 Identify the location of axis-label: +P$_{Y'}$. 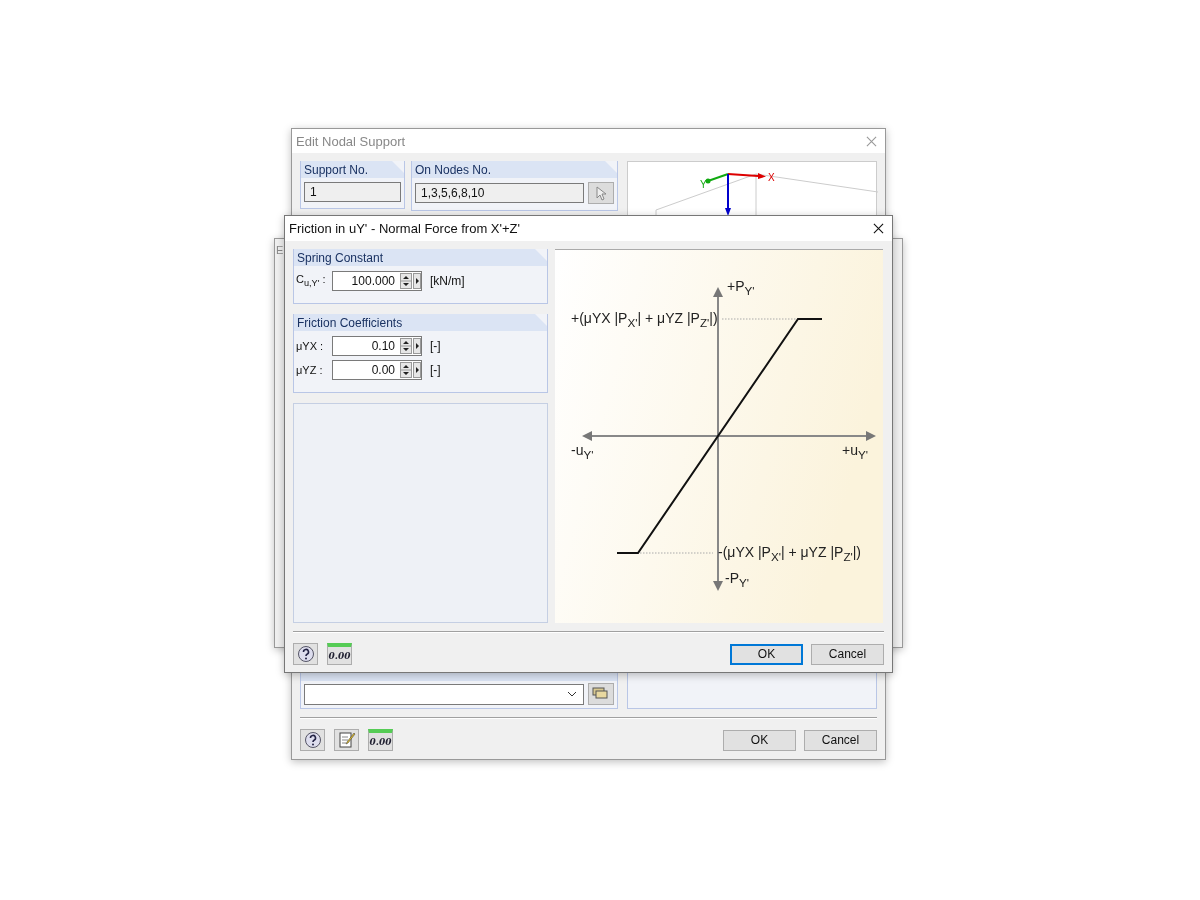
(741, 288).